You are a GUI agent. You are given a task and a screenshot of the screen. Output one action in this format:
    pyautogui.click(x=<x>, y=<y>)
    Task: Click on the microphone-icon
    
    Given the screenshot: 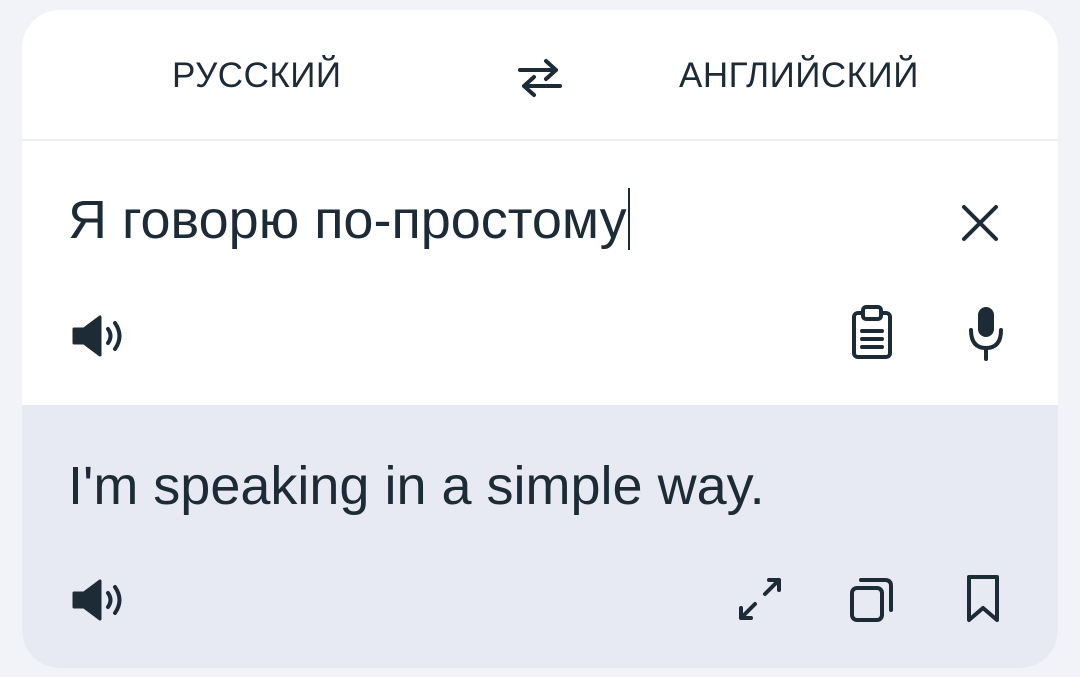 What is the action you would take?
    pyautogui.click(x=986, y=334)
    